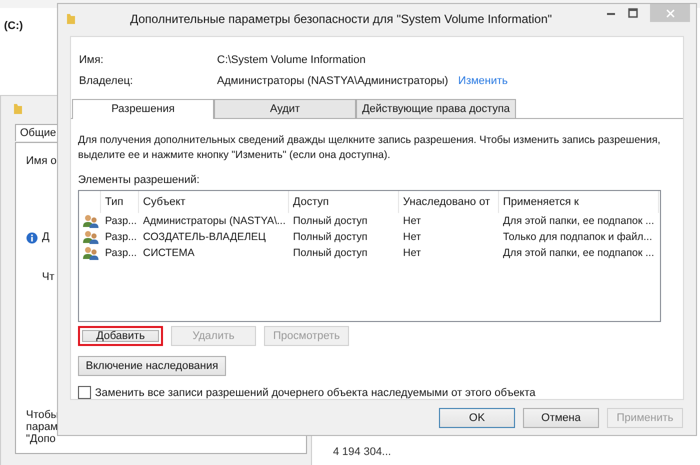 Image resolution: width=700 pixels, height=465 pixels. Describe the element at coordinates (436, 108) in the screenshot. I see `tab: Действующие права доступа` at that location.